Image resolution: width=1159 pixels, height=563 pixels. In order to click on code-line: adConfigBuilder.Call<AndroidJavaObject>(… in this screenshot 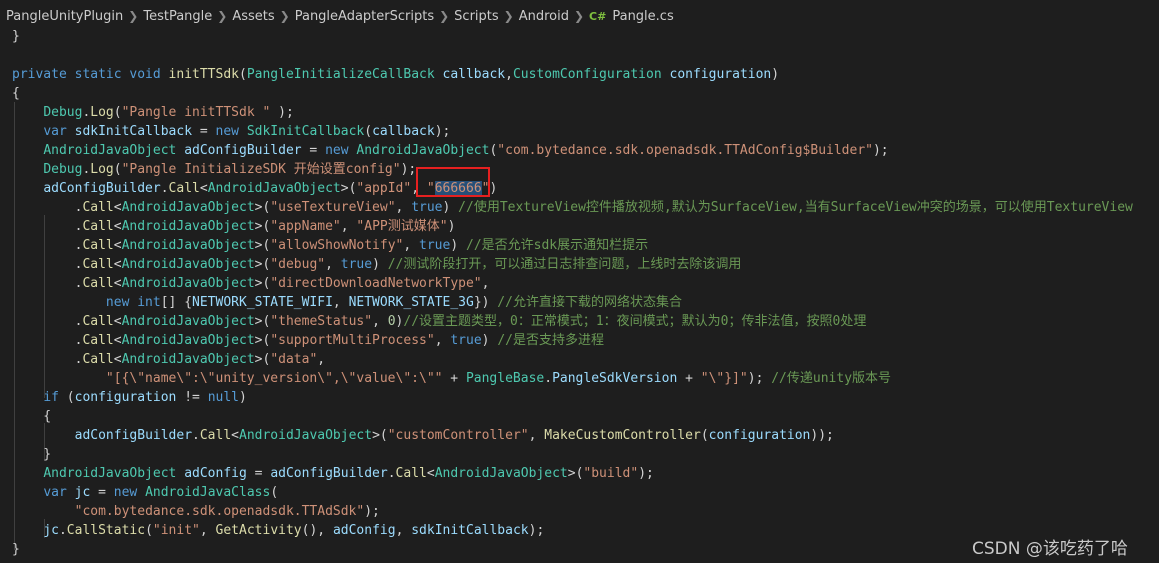, I will do `click(423, 435)`.